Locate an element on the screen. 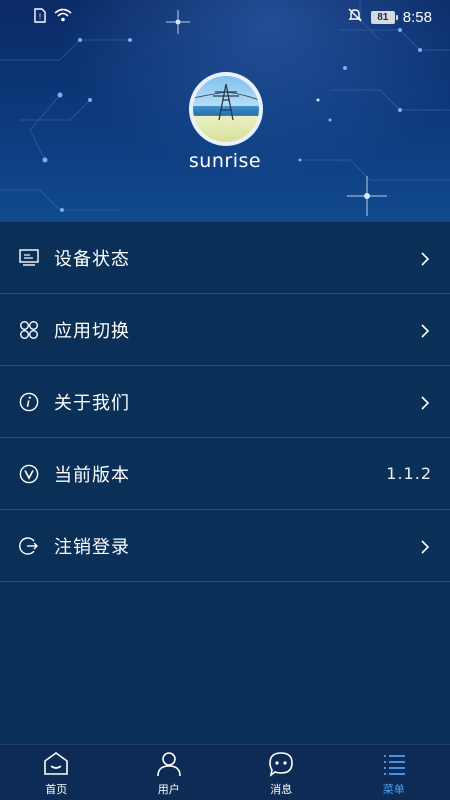 The image size is (450, 800). tab-home: 首页 is located at coordinates (56, 772).